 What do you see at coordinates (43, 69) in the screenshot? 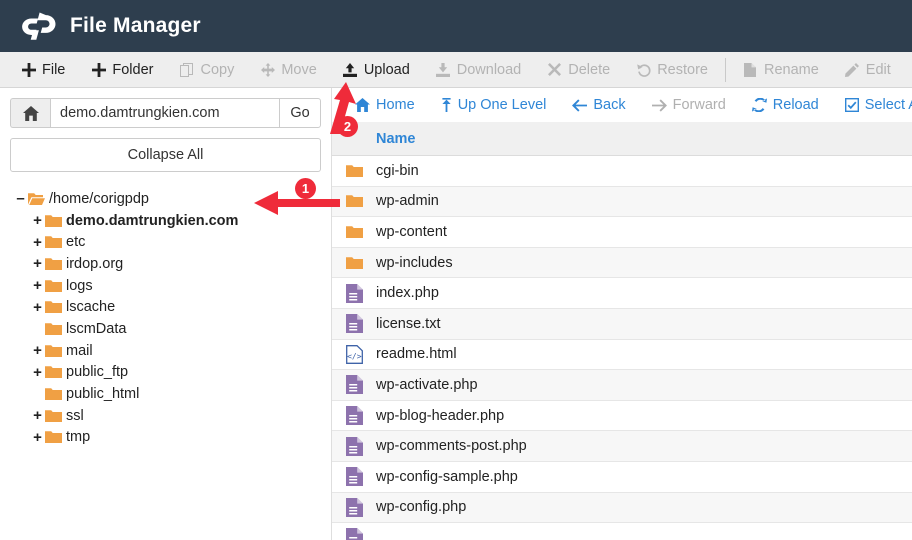
I see `toolbar-file-button: File` at bounding box center [43, 69].